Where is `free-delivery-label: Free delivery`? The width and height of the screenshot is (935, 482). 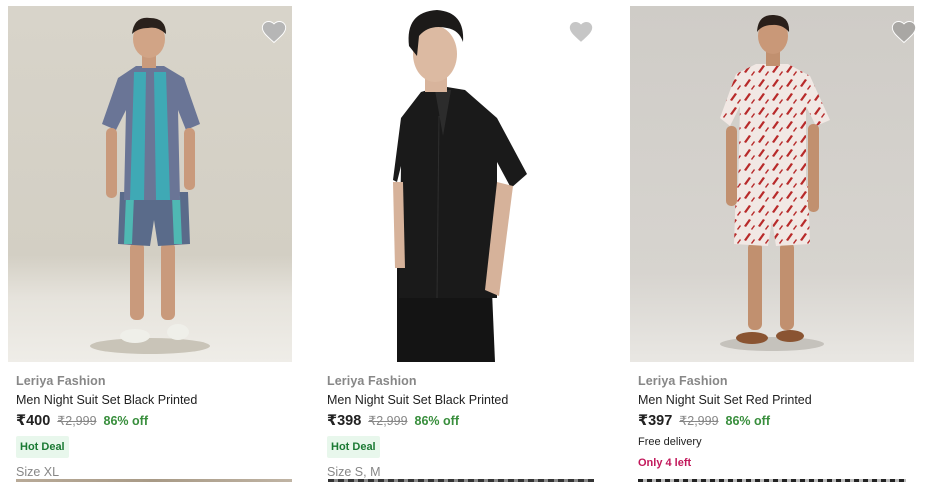
free-delivery-label: Free delivery is located at coordinates (670, 442).